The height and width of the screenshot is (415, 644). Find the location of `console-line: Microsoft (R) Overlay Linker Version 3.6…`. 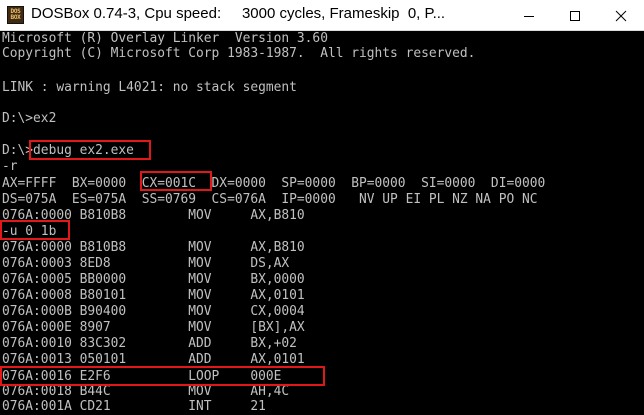

console-line: Microsoft (R) Overlay Linker Version 3.6… is located at coordinates (165, 38).